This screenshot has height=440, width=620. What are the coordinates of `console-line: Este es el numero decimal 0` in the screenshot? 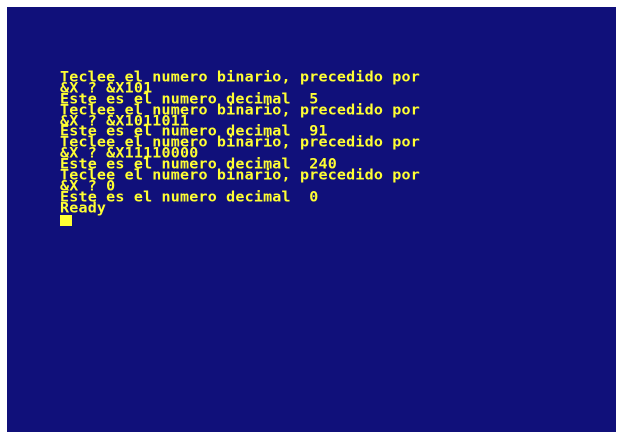 It's located at (189, 196).